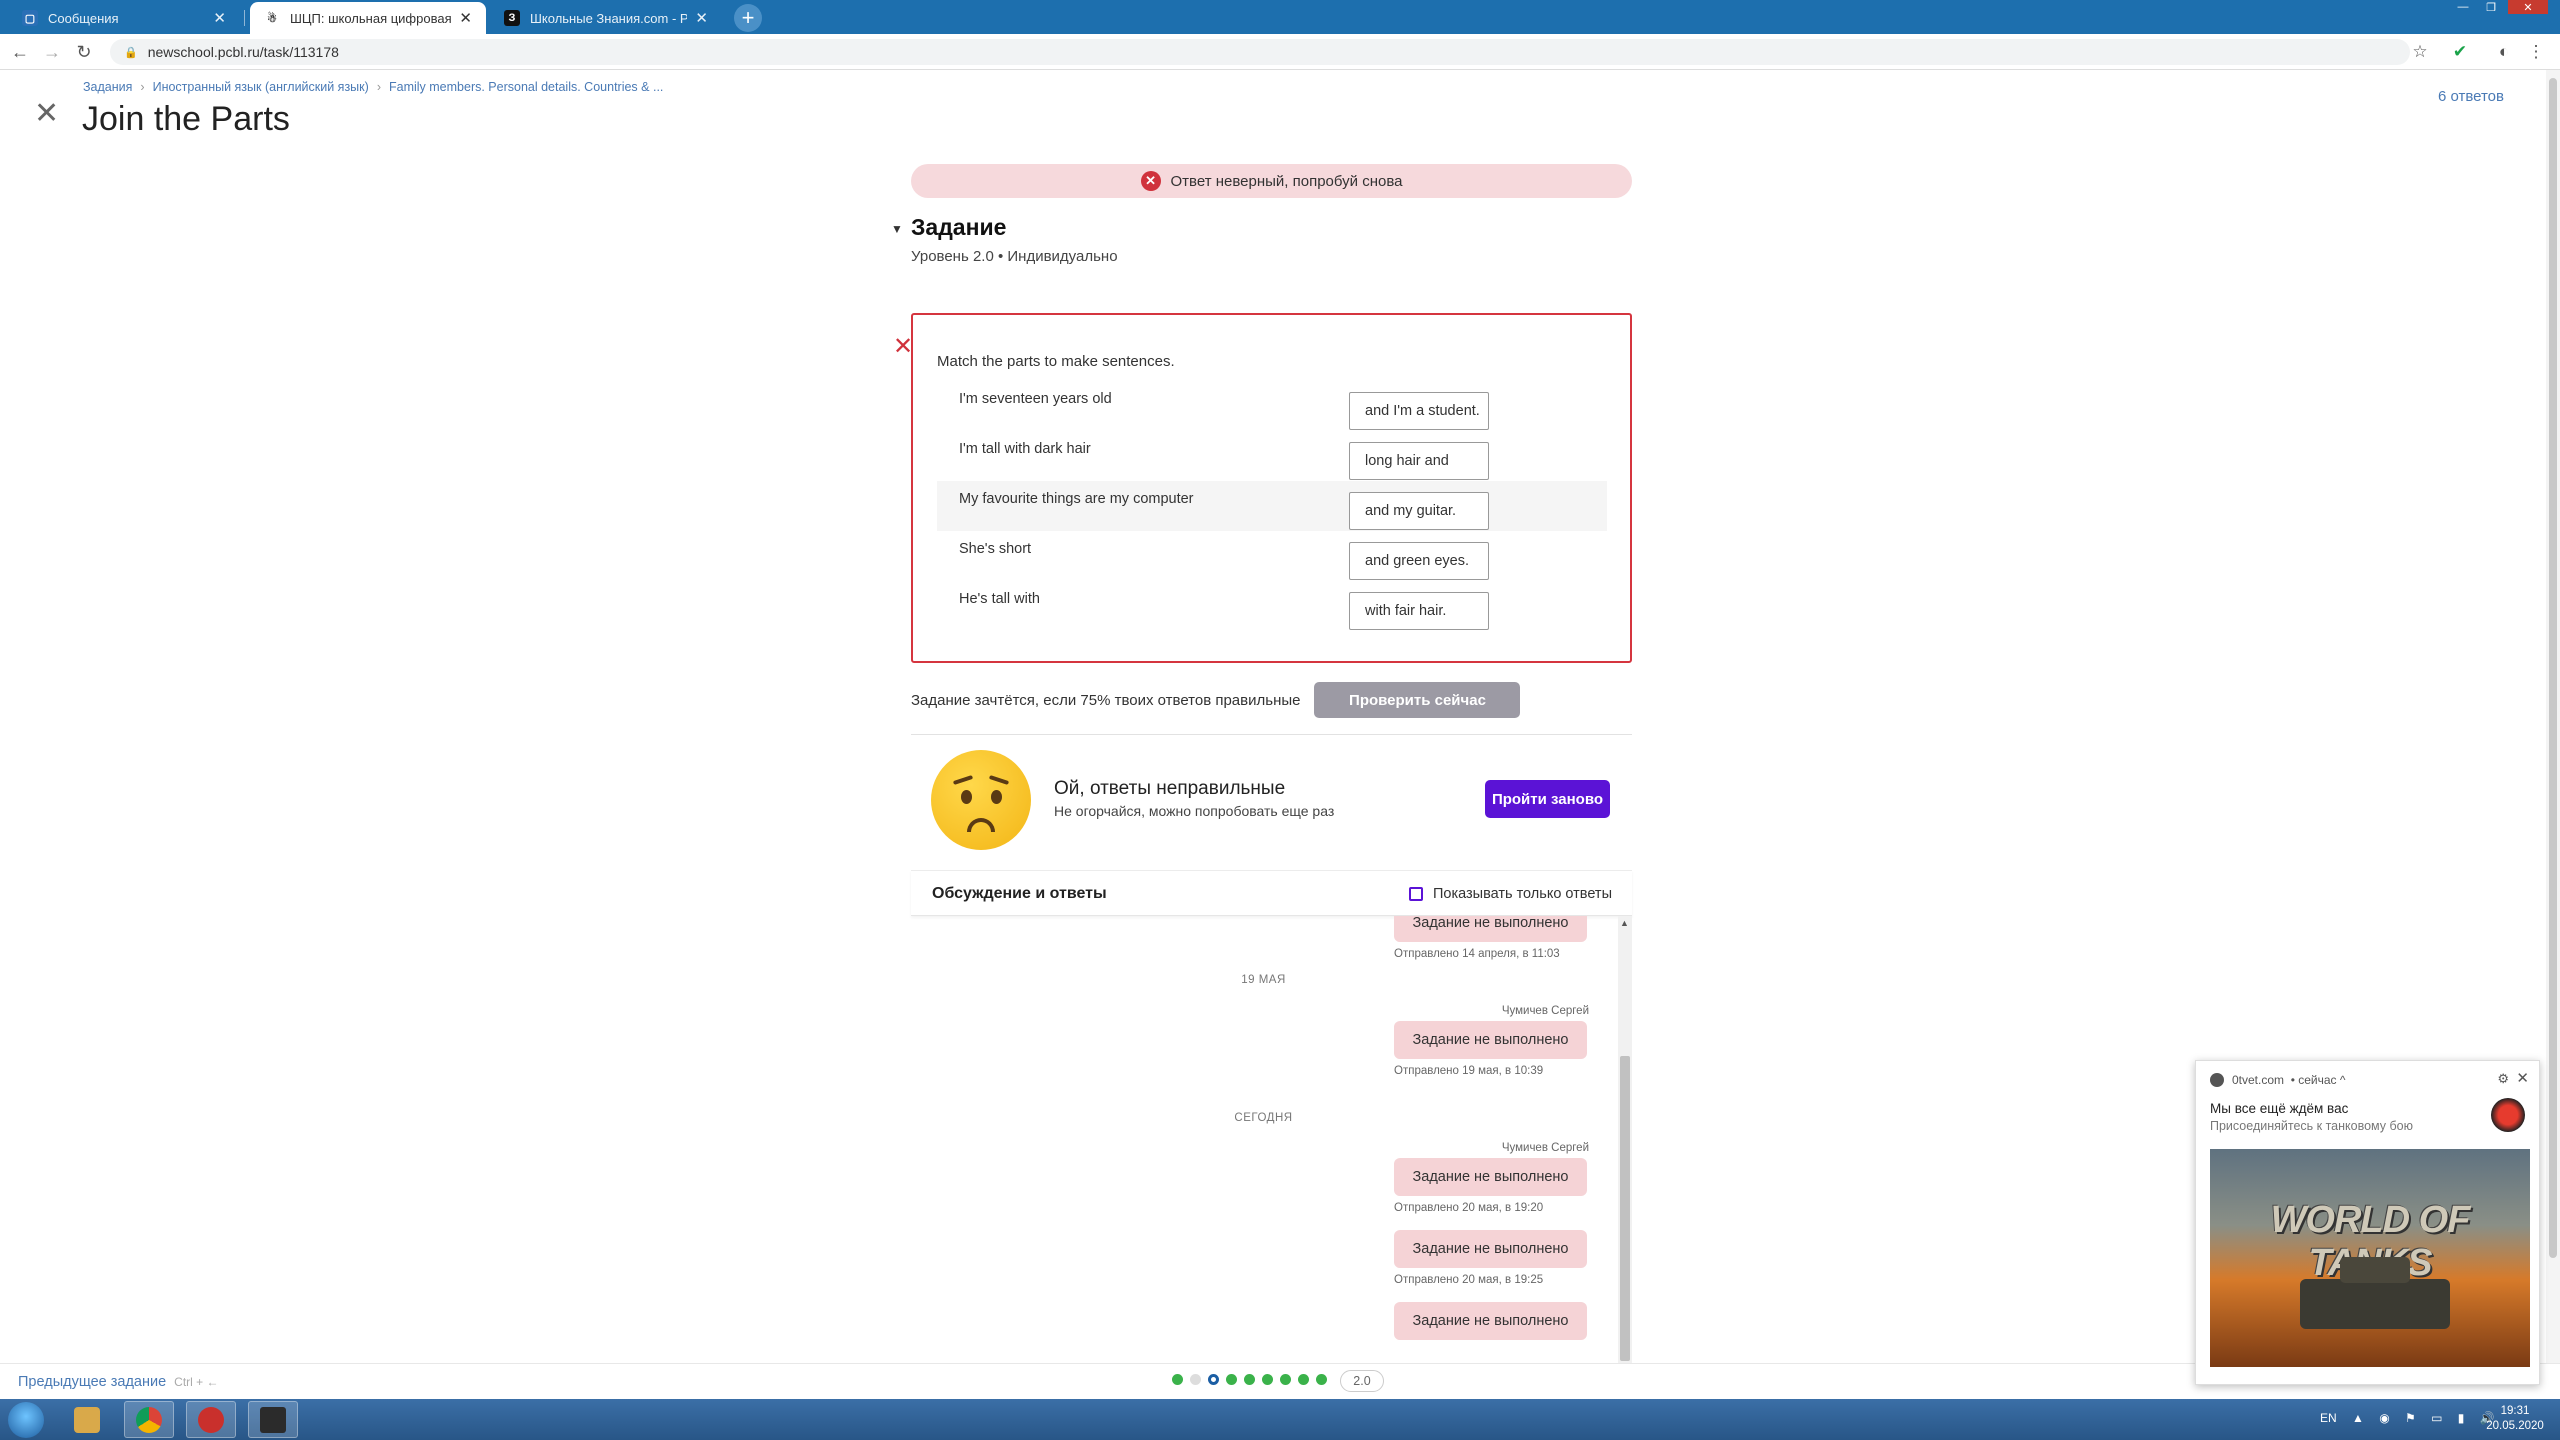 The image size is (2560, 1440). Describe the element at coordinates (2515, 1419) in the screenshot. I see `tray-clock: 19:31 20.05.2020` at that location.